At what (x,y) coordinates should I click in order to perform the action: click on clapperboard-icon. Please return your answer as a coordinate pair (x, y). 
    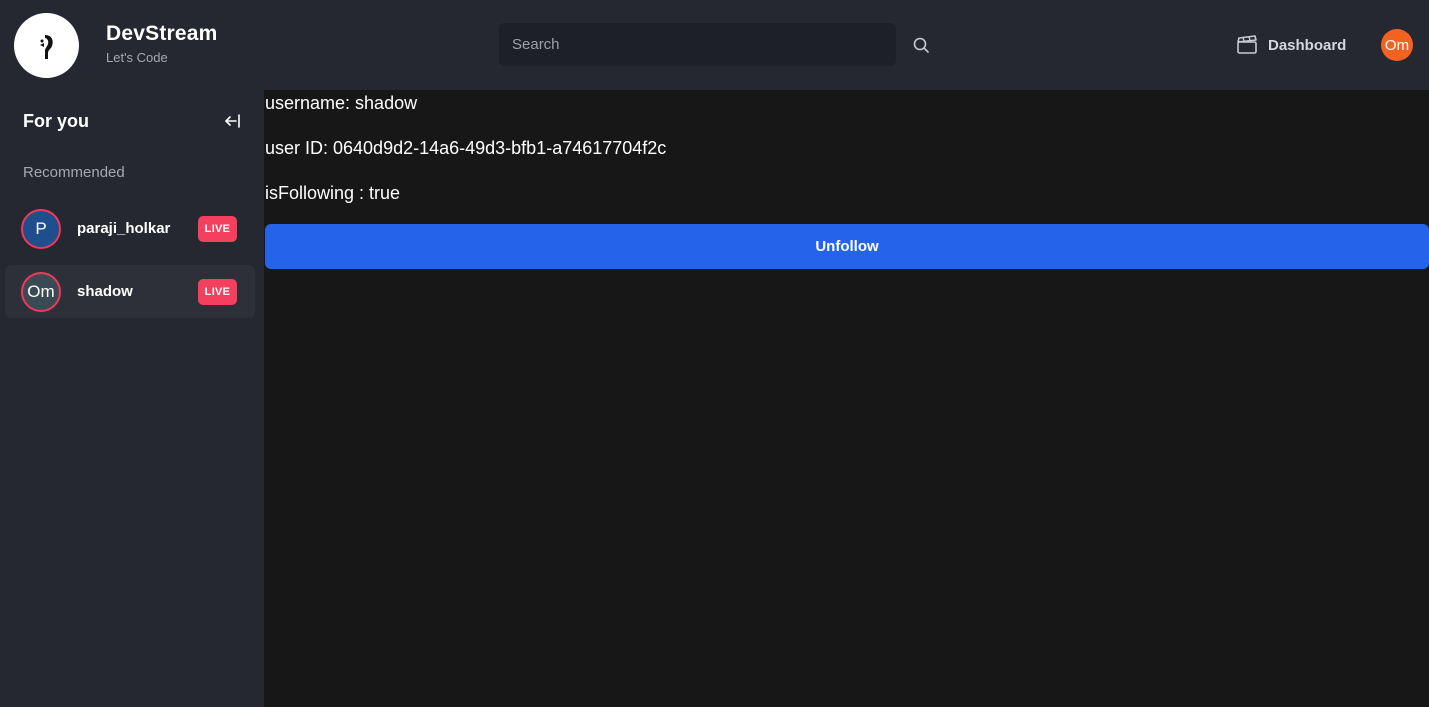
    Looking at the image, I should click on (1247, 44).